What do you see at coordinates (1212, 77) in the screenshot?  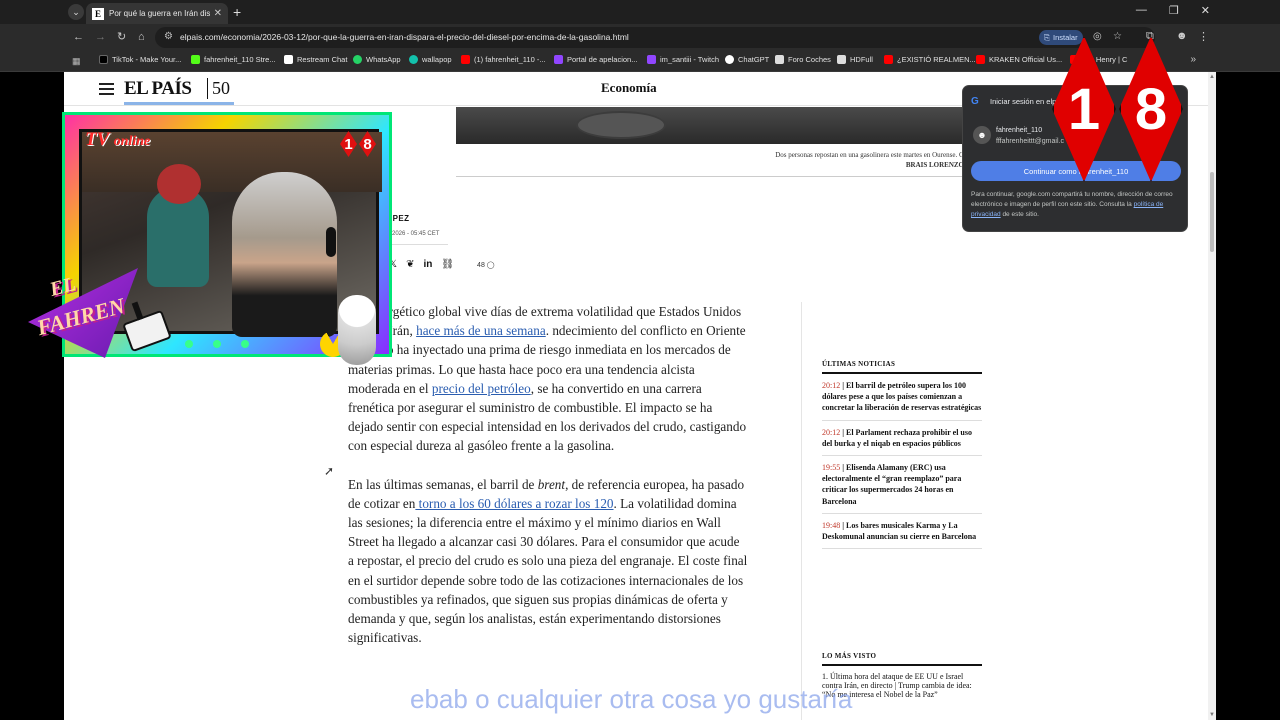 I see `scroll-up-icon: ▲` at bounding box center [1212, 77].